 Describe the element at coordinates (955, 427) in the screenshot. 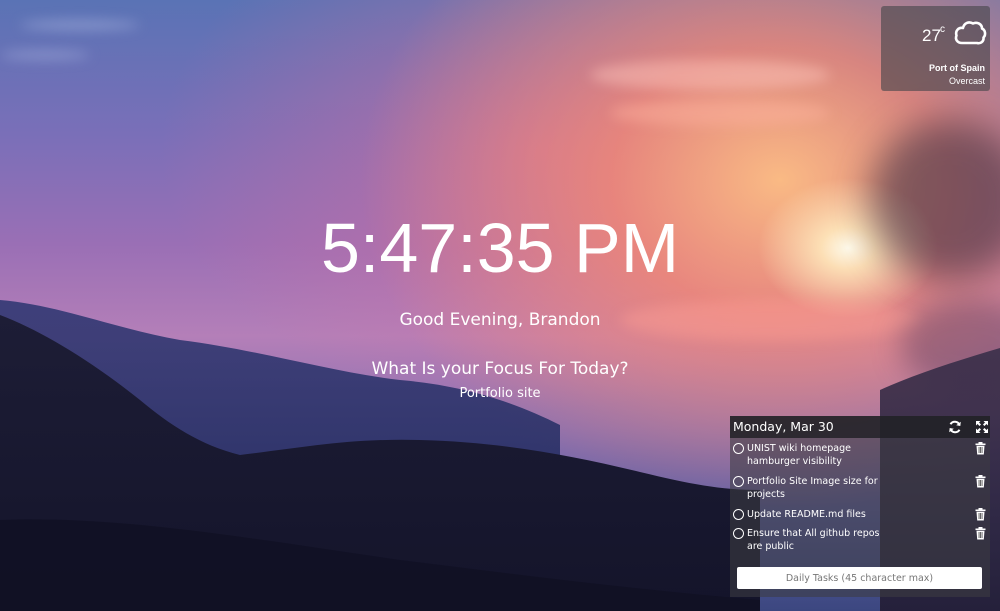

I see `refresh-icon` at that location.